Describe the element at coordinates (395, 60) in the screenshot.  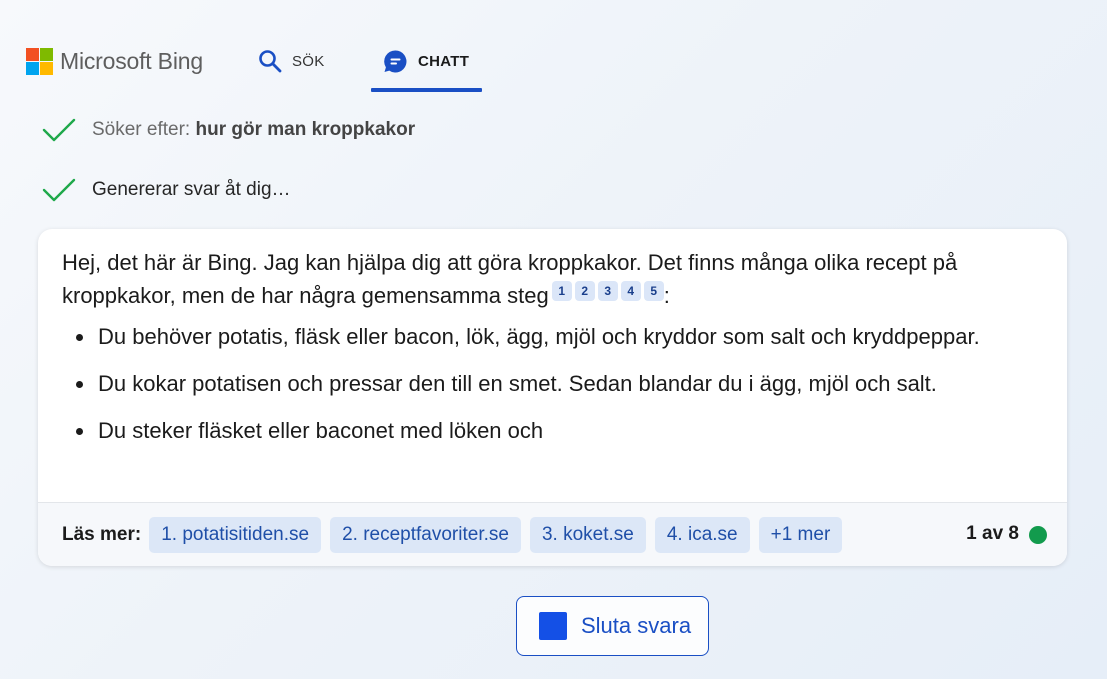
I see `chat-icon` at that location.